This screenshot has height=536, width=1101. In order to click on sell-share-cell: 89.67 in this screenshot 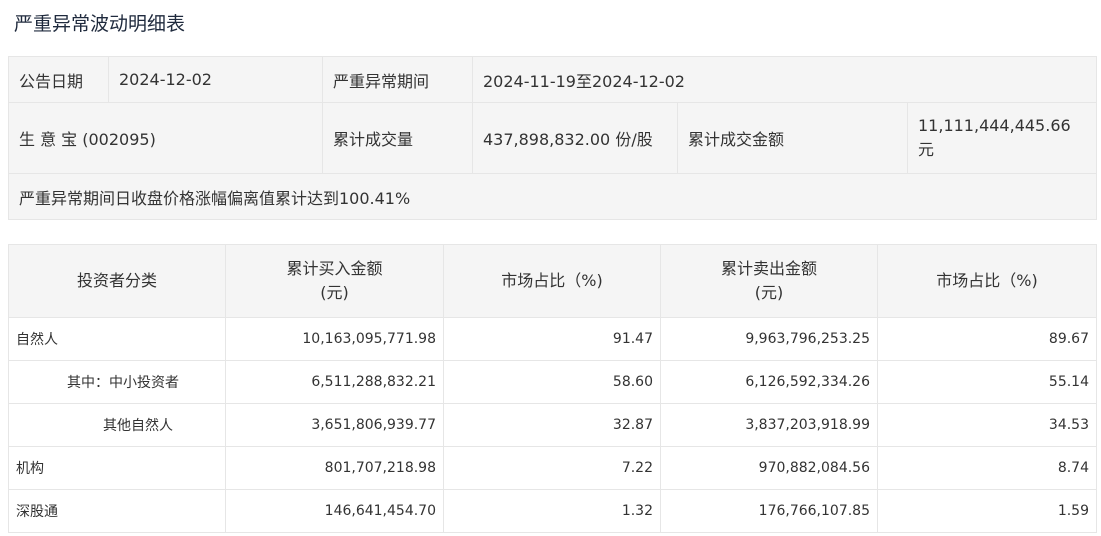, I will do `click(987, 339)`.